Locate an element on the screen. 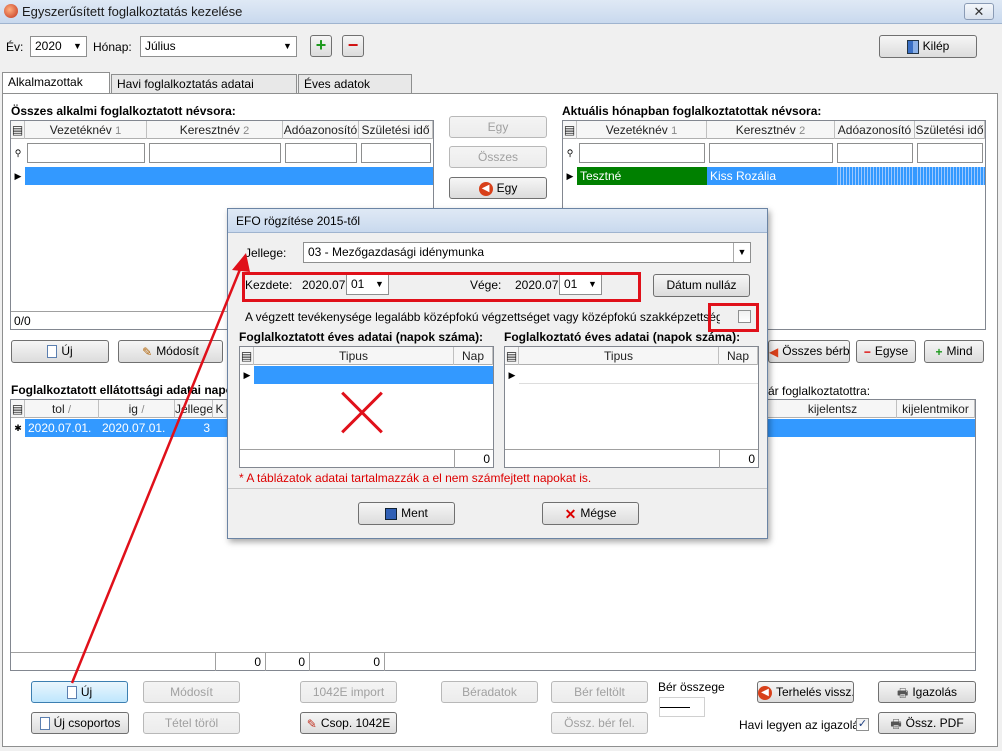  annotation-arrow is located at coordinates (160, 468).